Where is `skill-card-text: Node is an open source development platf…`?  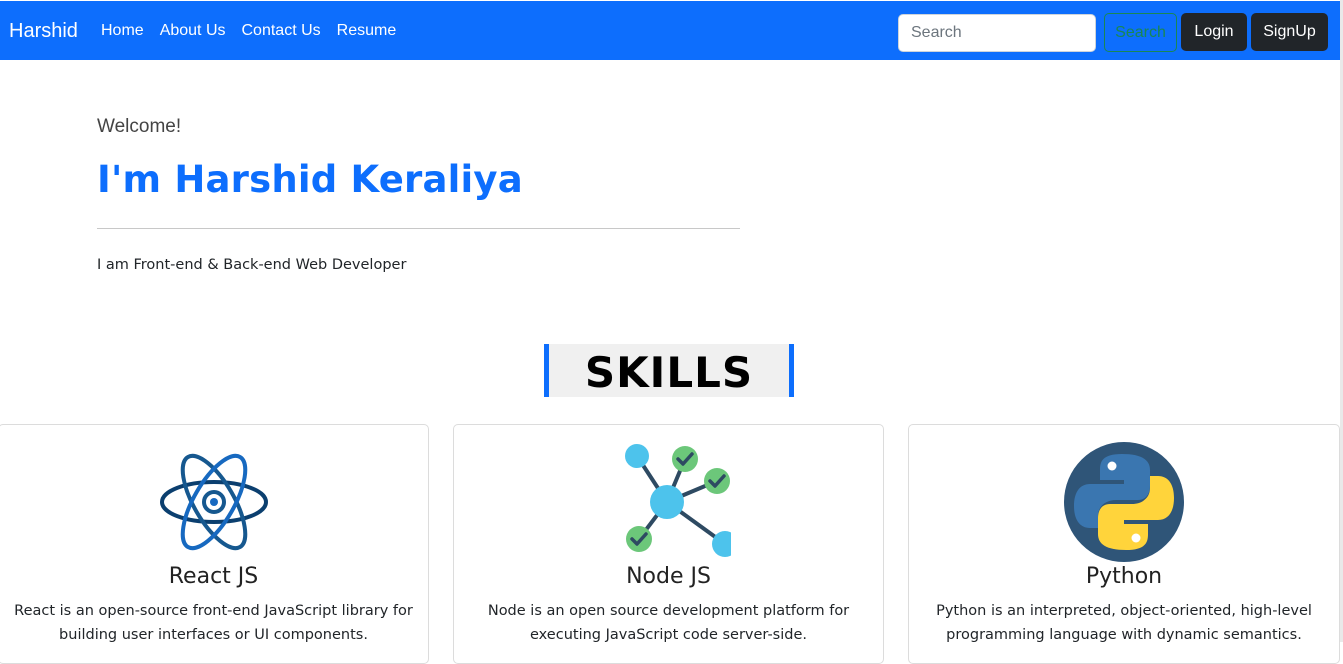
skill-card-text: Node is an open source development platf… is located at coordinates (668, 623).